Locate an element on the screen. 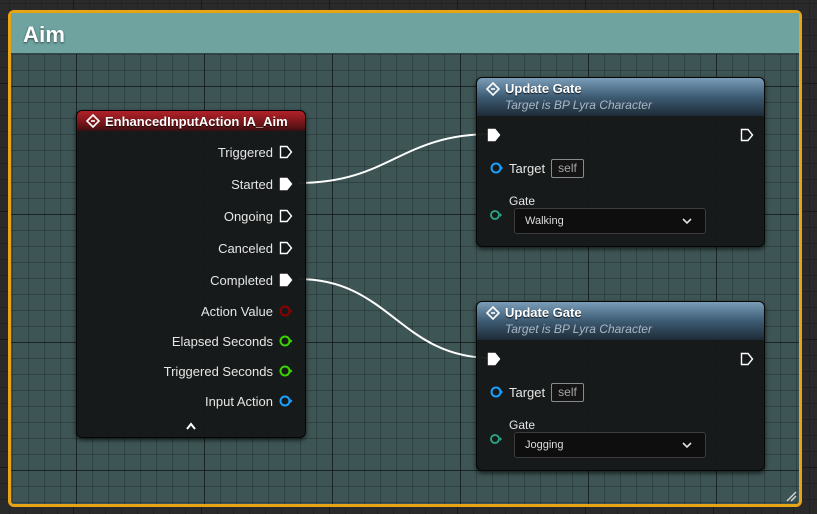  gate-dropdown: Jogging is located at coordinates (610, 445).